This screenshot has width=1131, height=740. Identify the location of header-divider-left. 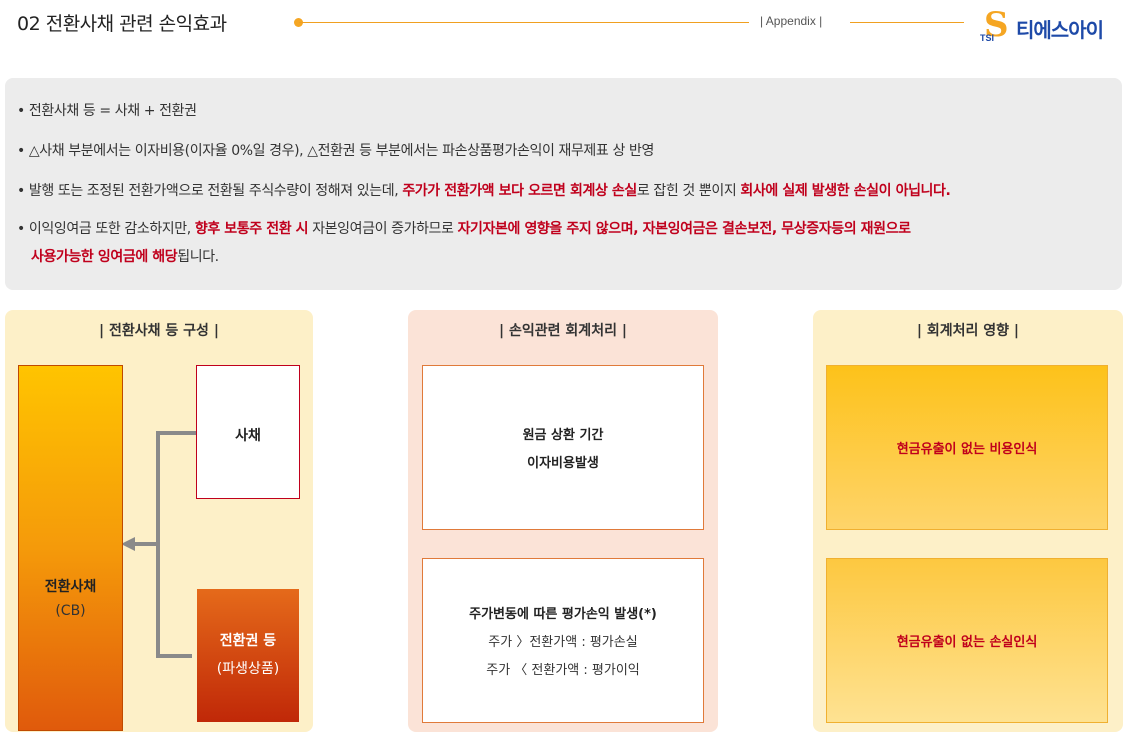
(524, 22).